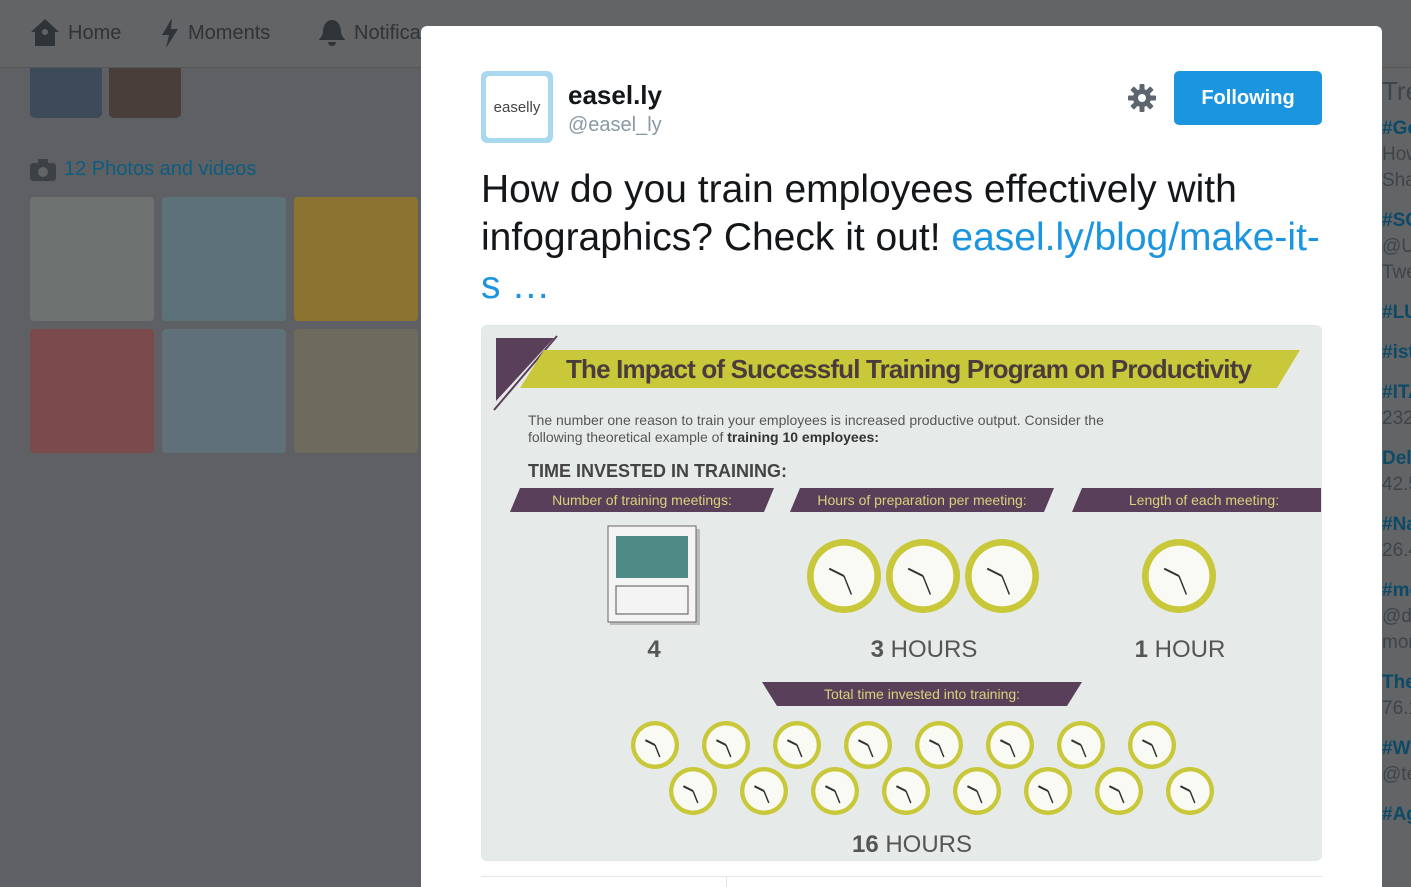  I want to click on trends-title: Tre, so click(1396, 91).